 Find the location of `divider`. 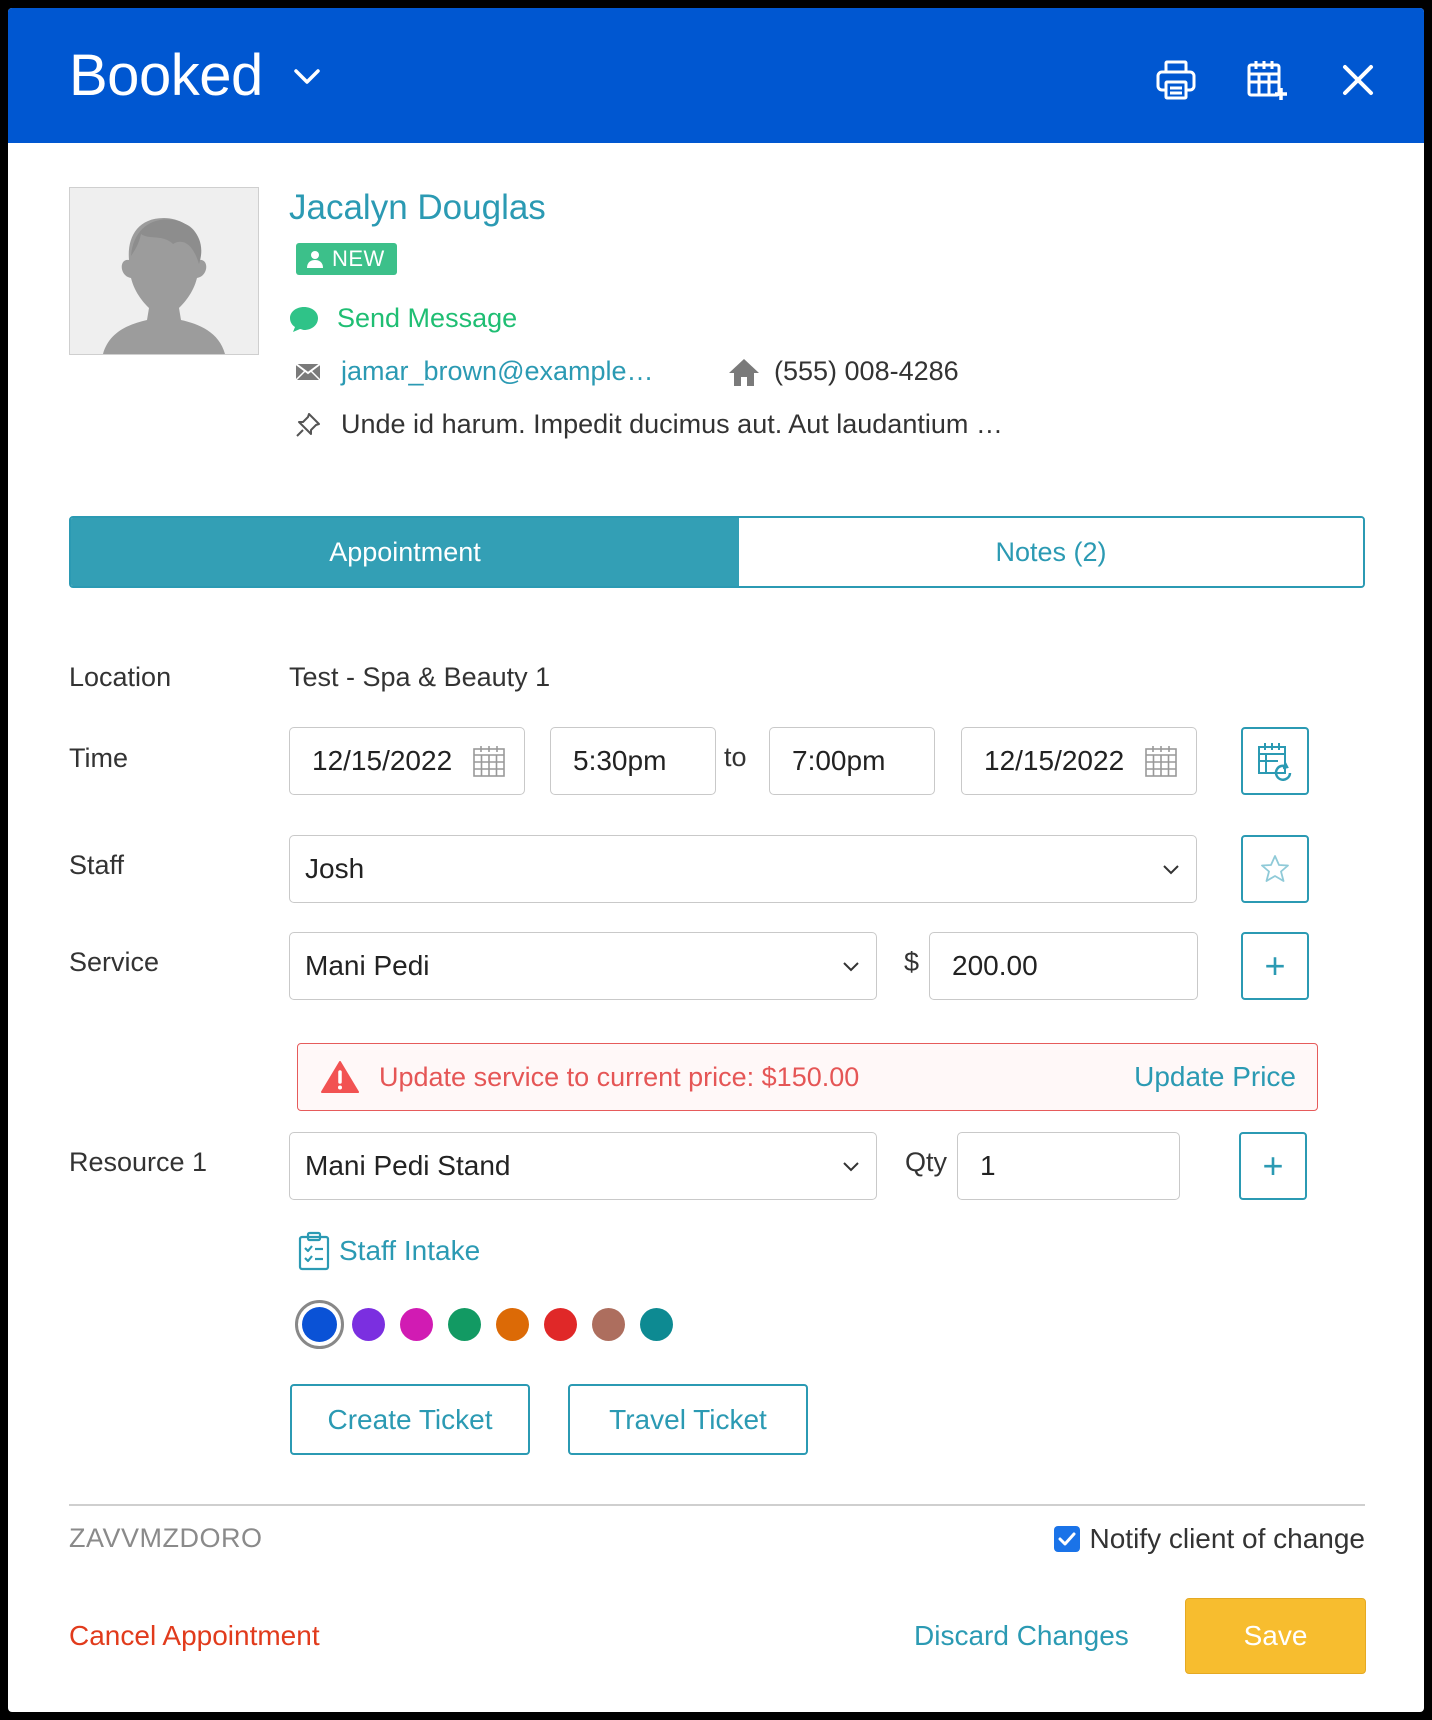

divider is located at coordinates (717, 1505).